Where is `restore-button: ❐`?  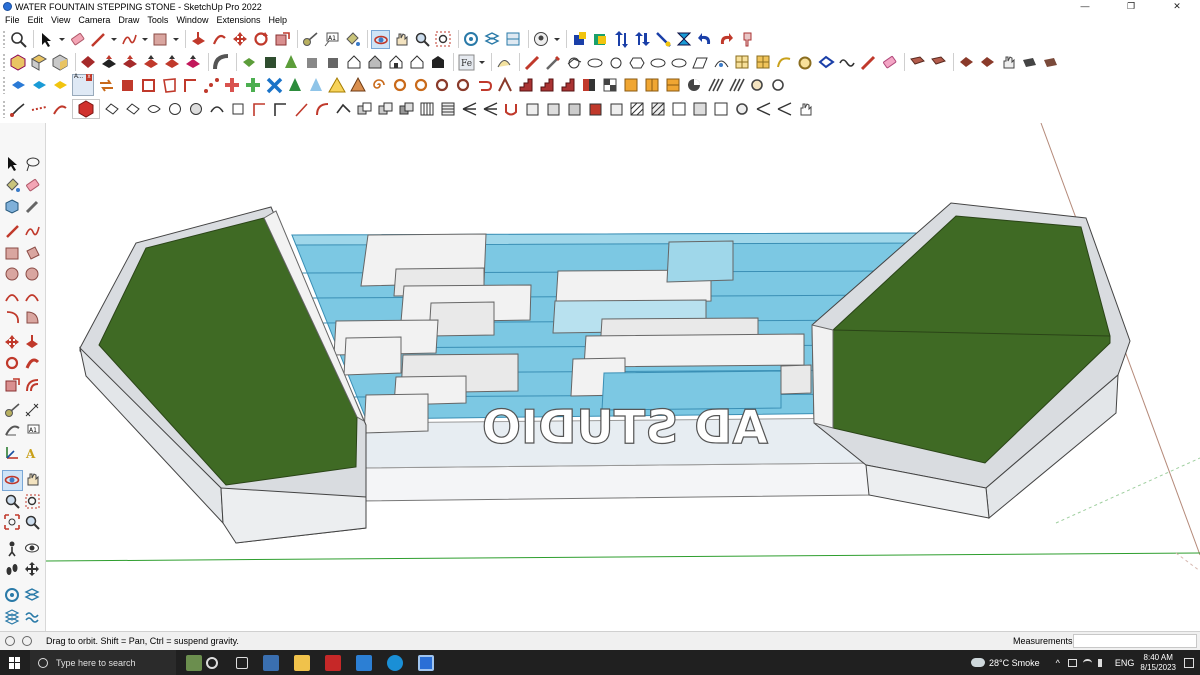
restore-button: ❐ is located at coordinates (1131, 6).